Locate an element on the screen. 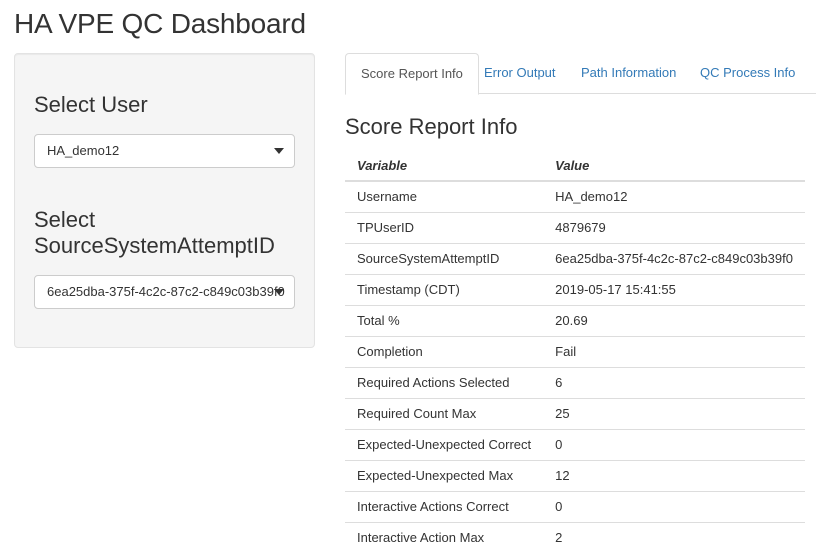  table-cell-value: 12 is located at coordinates (674, 475).